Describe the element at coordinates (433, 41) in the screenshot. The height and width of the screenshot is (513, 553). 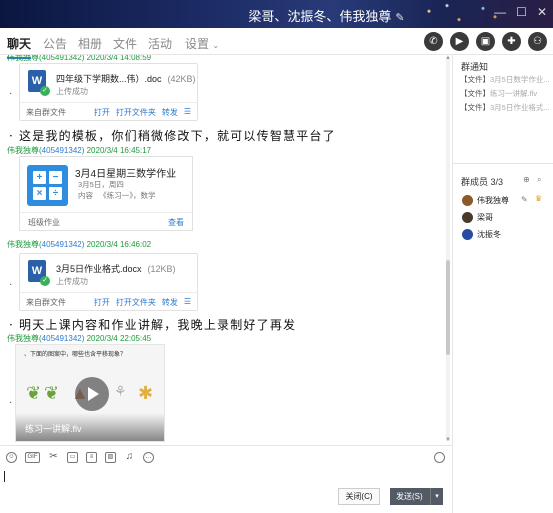
I see `phone-icon: ✆` at that location.